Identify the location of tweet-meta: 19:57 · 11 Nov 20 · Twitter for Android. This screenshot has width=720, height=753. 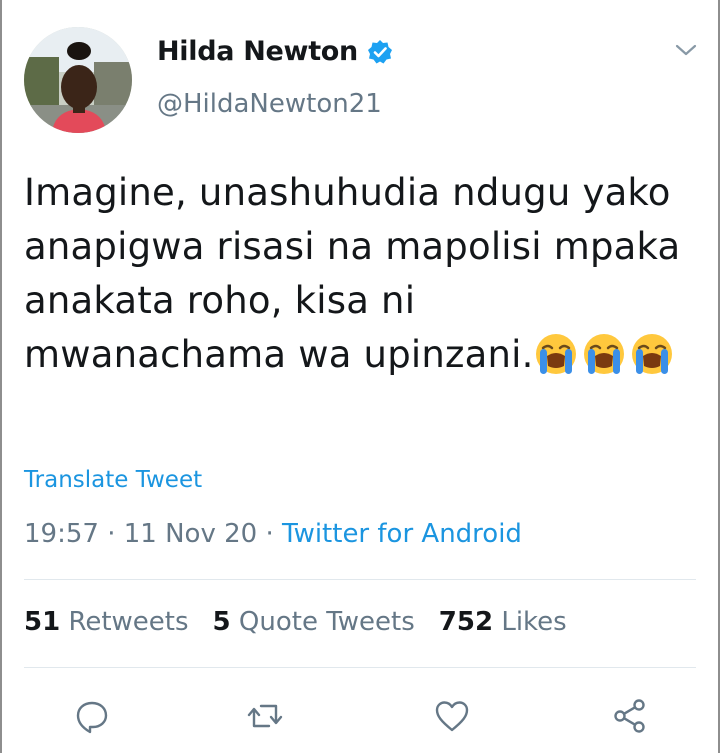
(273, 534).